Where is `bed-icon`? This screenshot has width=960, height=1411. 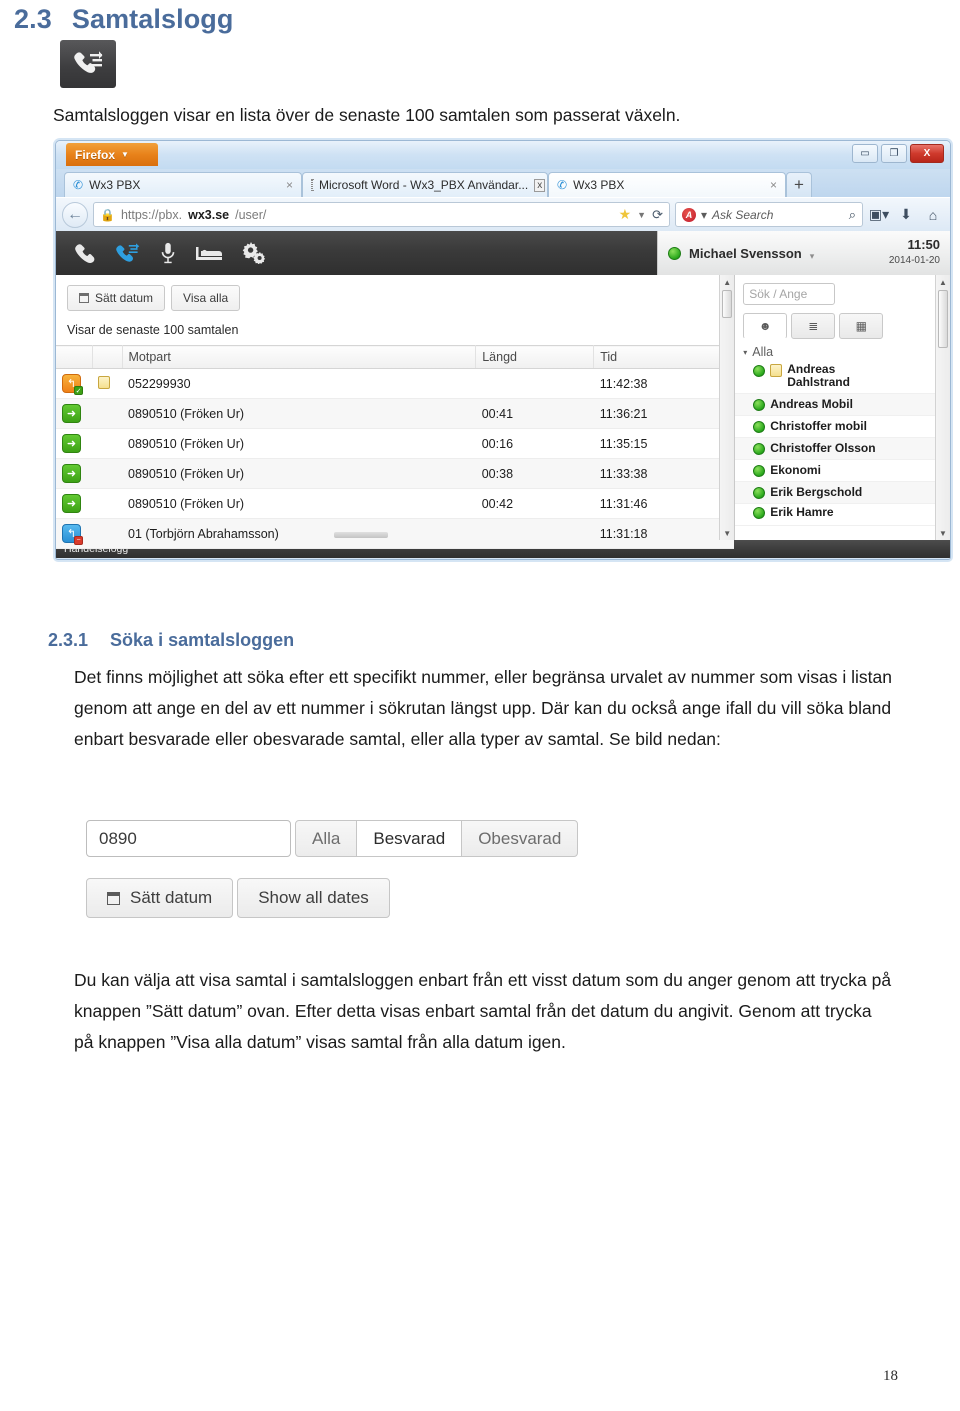
bed-icon is located at coordinates (209, 253).